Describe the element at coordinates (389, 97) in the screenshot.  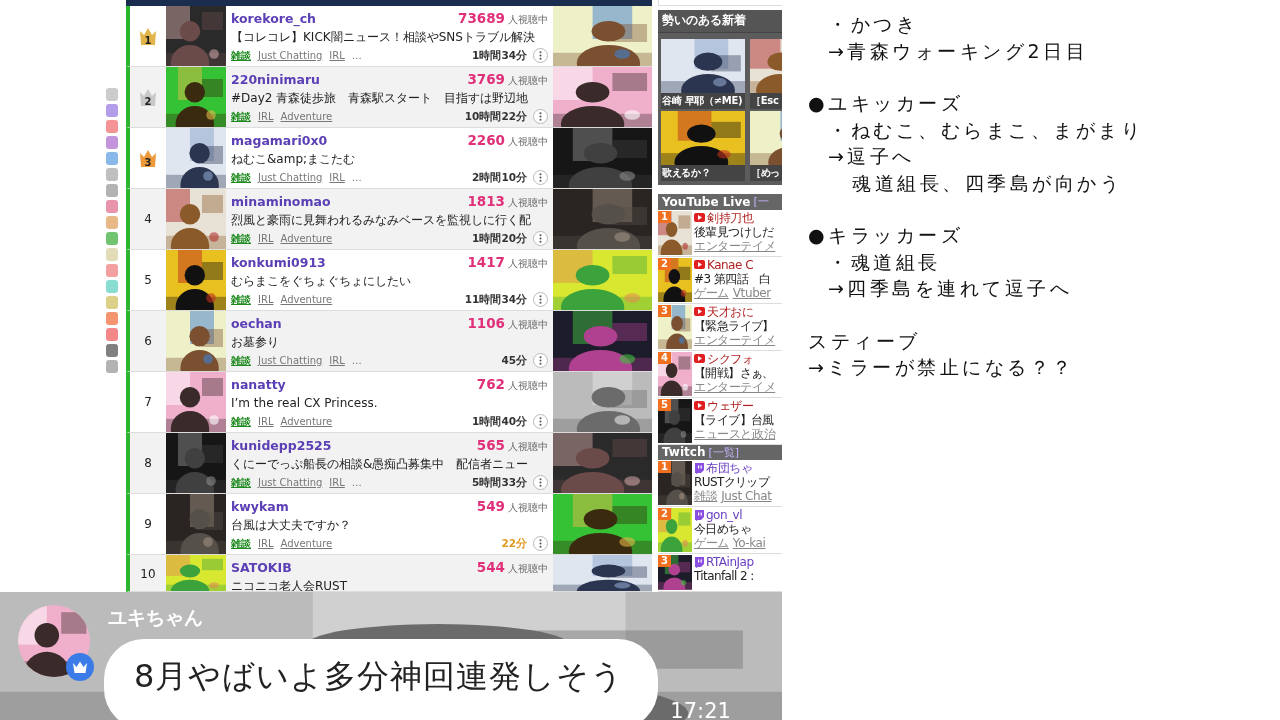
I see `ranking-row: 2 220ninimaru 3769 人視聴中 #Day2 青森徒歩旅 青森駅スタート 目指すは野辺地 雑談 IRL Adventure 10時間22分` at that location.